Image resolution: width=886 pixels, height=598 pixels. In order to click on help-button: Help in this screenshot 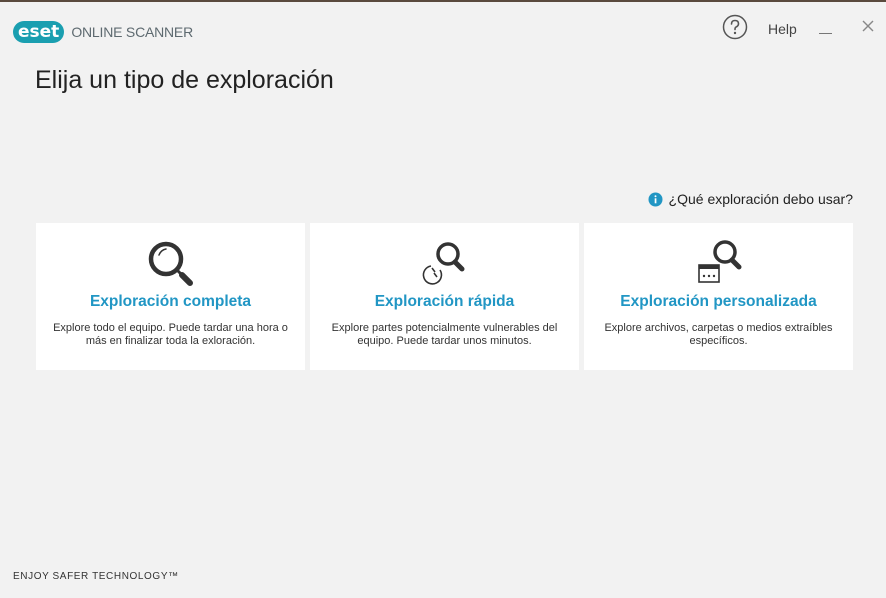, I will do `click(782, 29)`.